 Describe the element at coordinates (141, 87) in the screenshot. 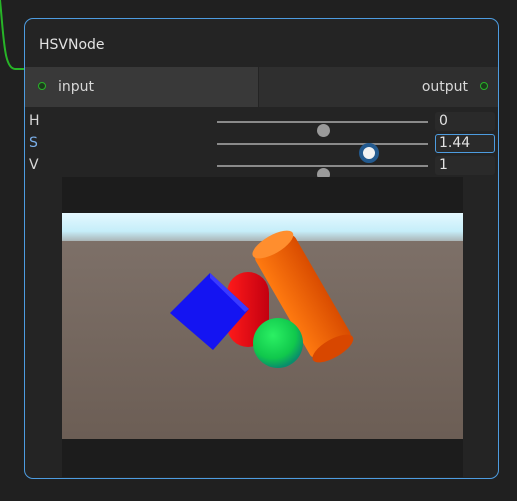

I see `input-port: input` at that location.